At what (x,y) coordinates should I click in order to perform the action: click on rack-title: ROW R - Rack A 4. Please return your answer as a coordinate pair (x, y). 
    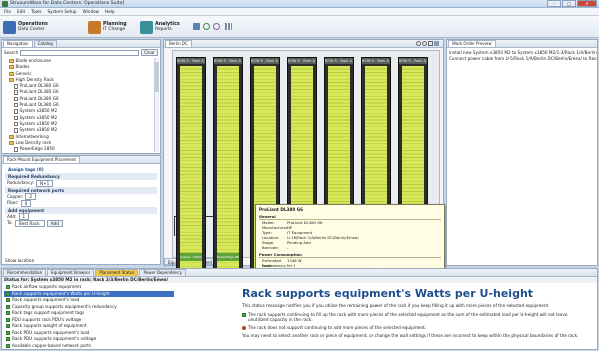
    Looking at the image, I should click on (302, 61).